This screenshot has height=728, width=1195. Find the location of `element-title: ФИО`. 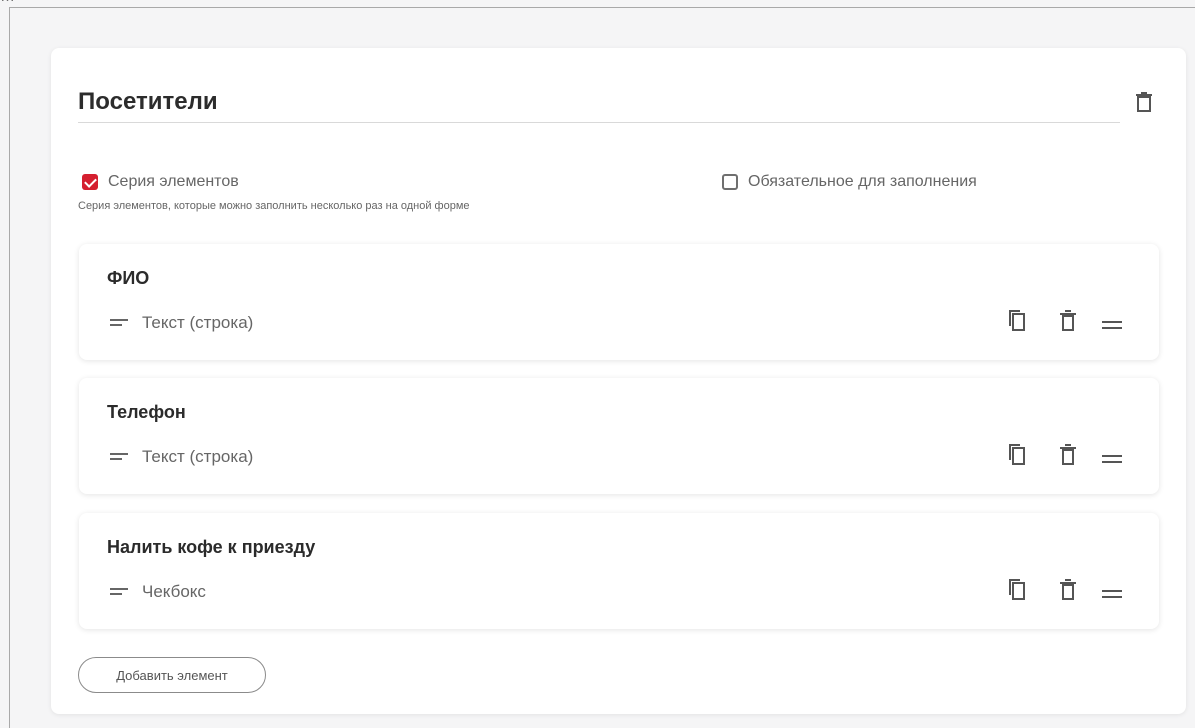

element-title: ФИО is located at coordinates (128, 278).